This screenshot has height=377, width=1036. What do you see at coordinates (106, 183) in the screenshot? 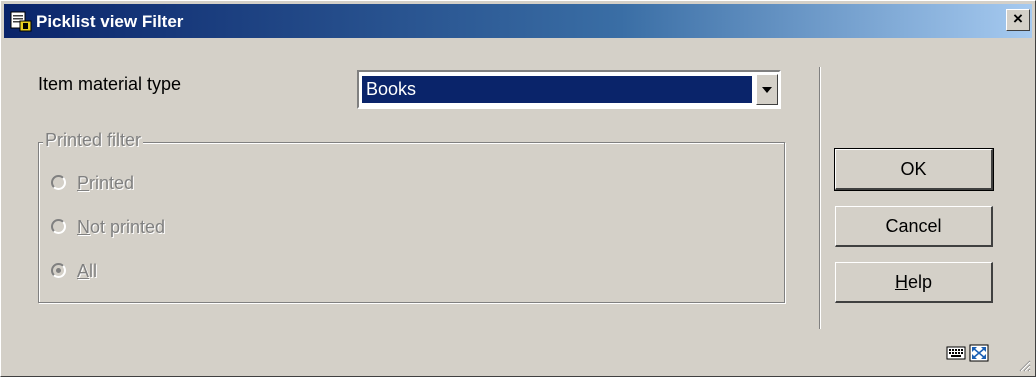
I see `radio-label-printed: Printed` at bounding box center [106, 183].